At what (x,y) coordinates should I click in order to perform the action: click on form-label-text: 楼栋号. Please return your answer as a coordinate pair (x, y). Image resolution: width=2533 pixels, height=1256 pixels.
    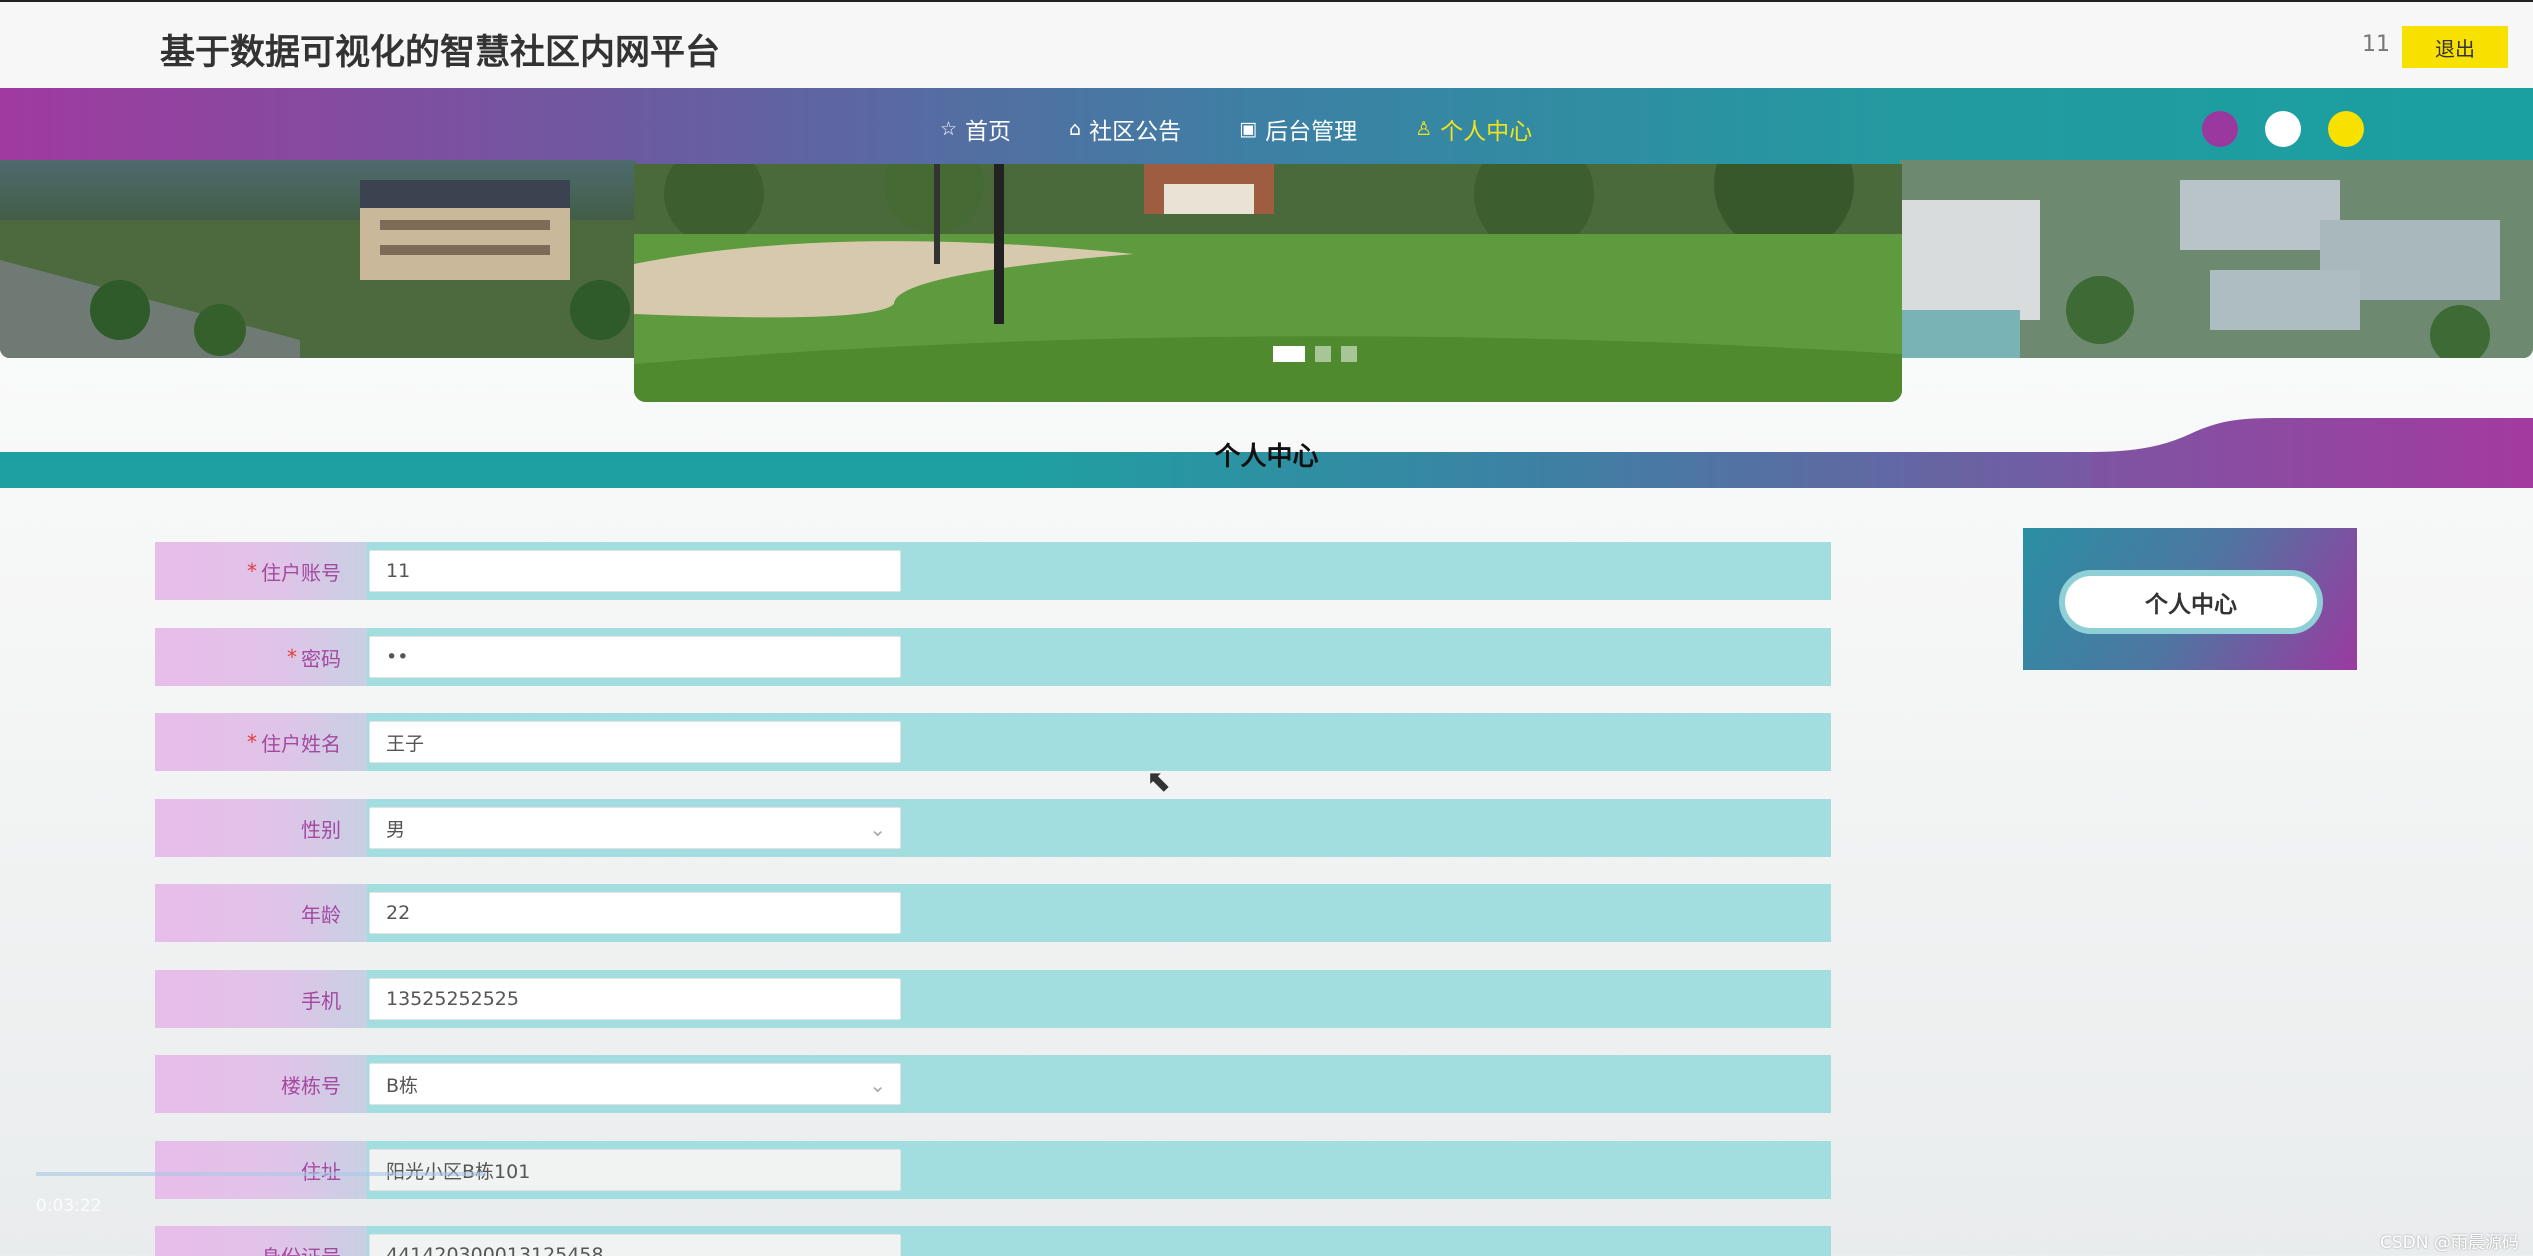
    Looking at the image, I should click on (311, 1085).